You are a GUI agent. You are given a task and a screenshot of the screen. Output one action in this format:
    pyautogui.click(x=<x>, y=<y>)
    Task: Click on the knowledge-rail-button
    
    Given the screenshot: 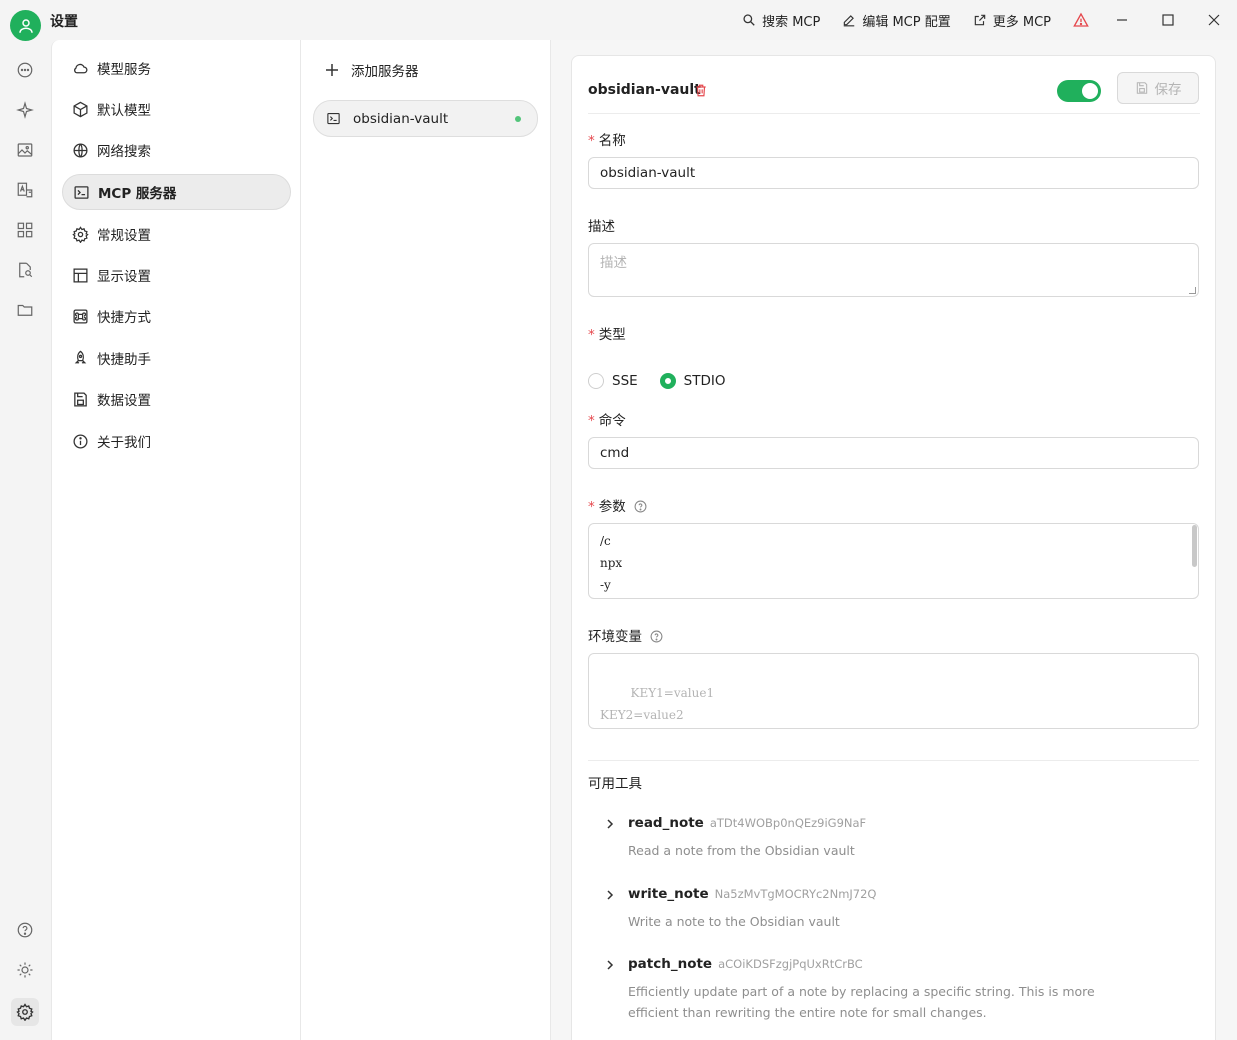 What is the action you would take?
    pyautogui.click(x=25, y=270)
    